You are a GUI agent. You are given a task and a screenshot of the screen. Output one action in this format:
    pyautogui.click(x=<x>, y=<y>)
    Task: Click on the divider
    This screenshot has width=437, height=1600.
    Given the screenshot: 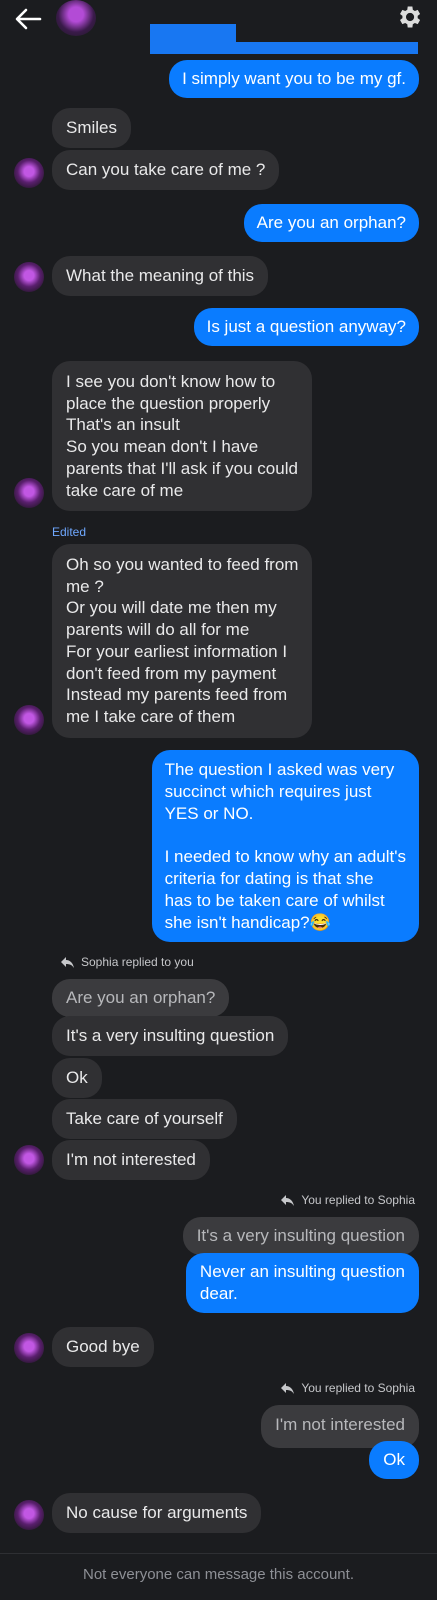 What is the action you would take?
    pyautogui.click(x=218, y=1553)
    